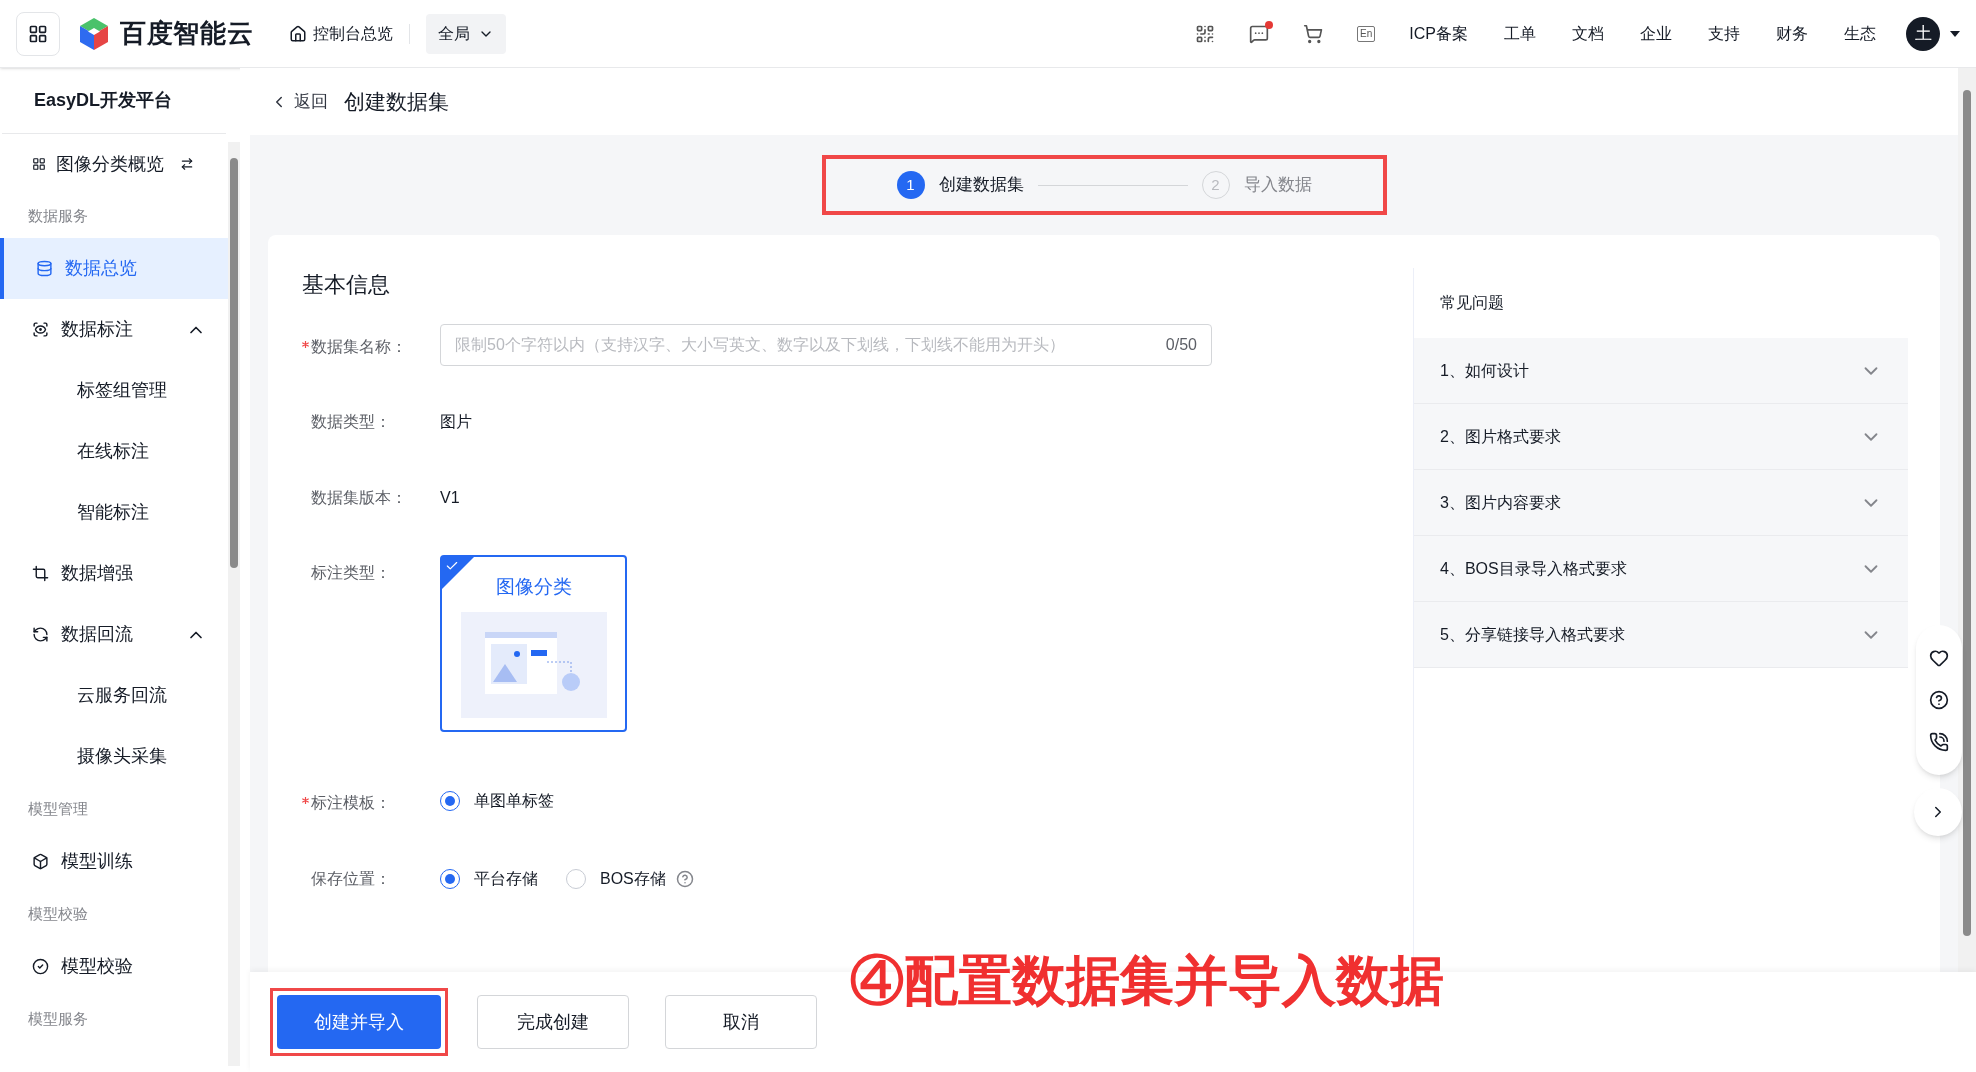 This screenshot has width=1976, height=1072. I want to click on section-title: 基本信息, so click(346, 284).